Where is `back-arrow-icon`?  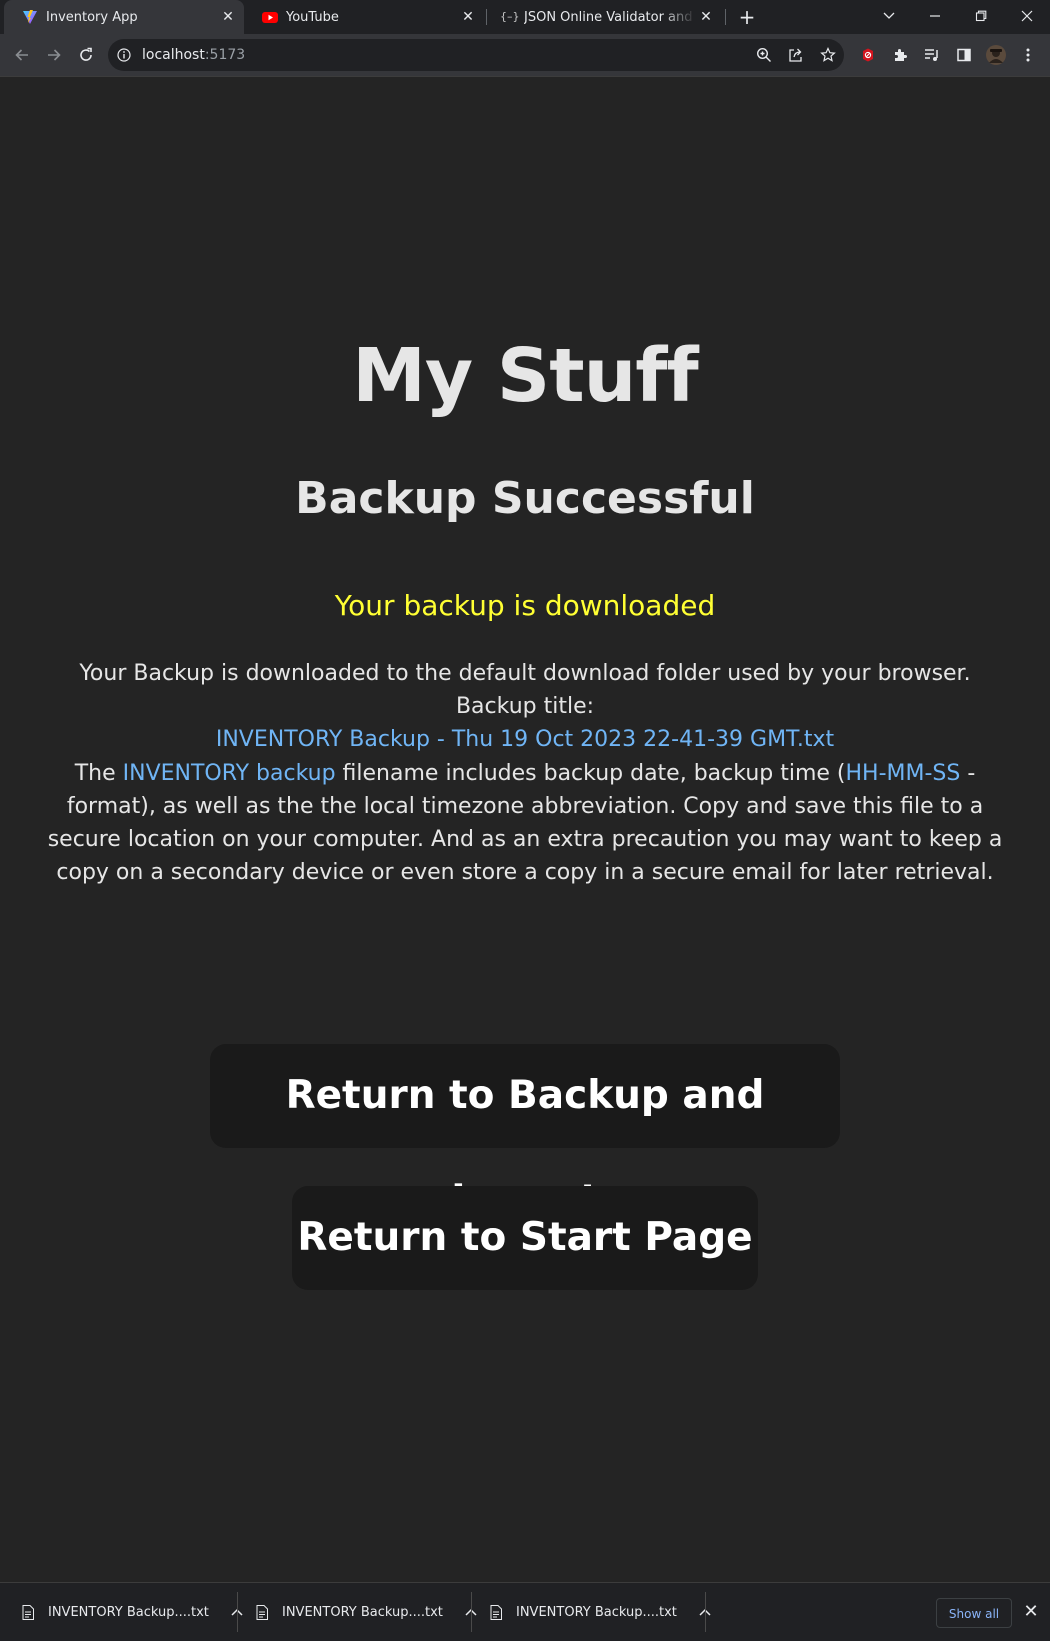 back-arrow-icon is located at coordinates (21, 55).